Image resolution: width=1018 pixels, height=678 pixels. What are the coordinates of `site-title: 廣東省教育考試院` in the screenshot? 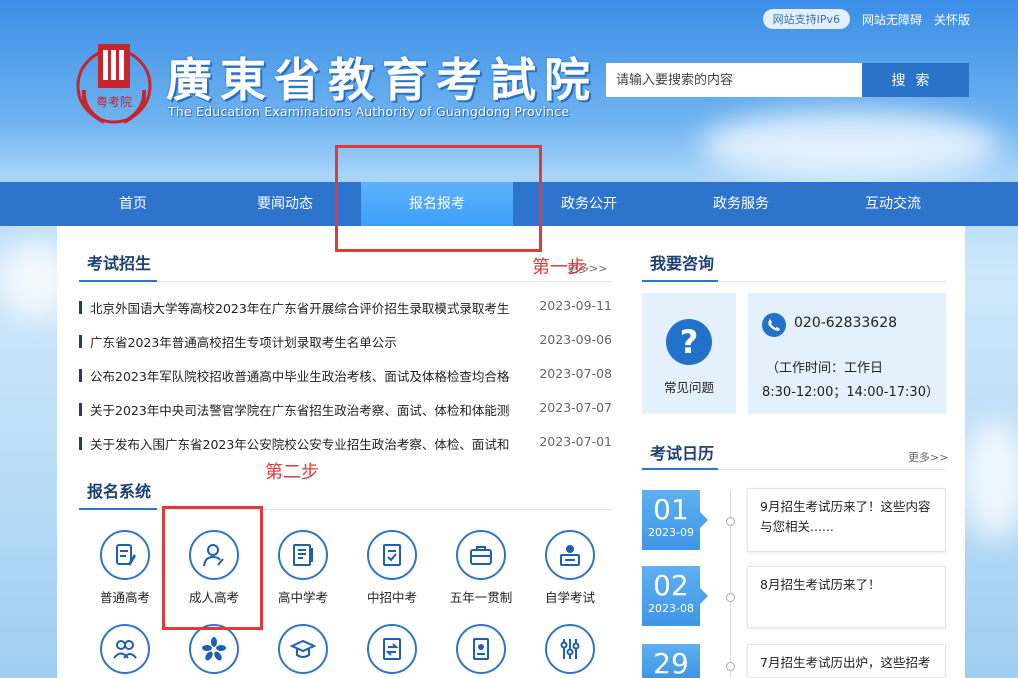 It's located at (382, 77).